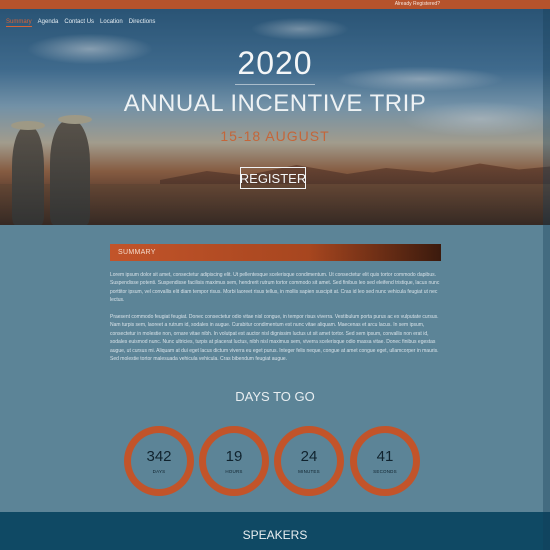 Image resolution: width=550 pixels, height=550 pixels. I want to click on hero-divider, so click(275, 84).